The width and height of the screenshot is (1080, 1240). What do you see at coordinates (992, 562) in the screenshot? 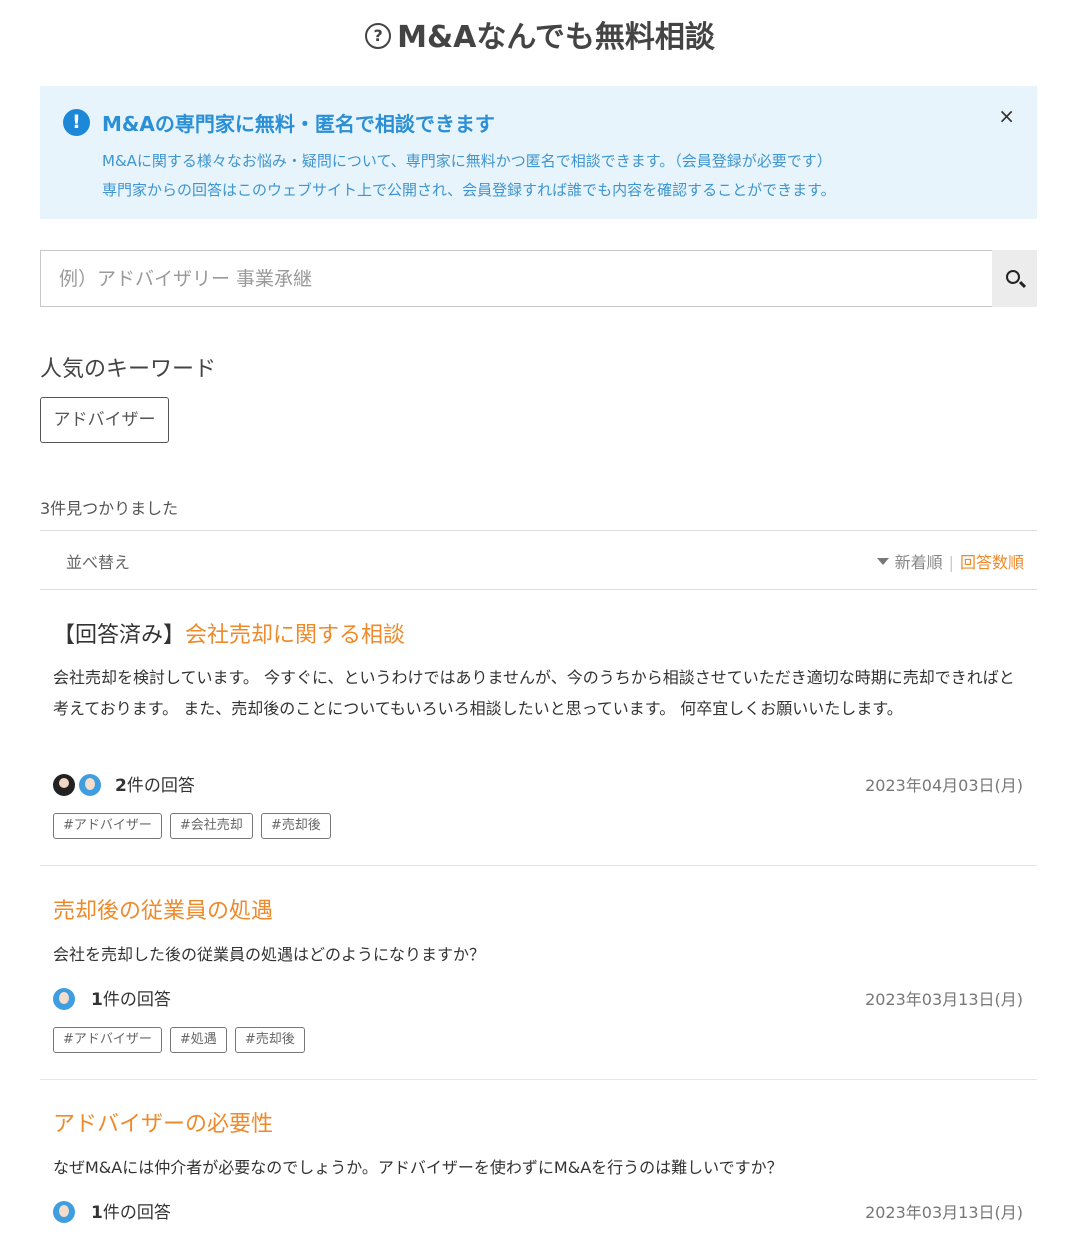
I see `sort-option-answers: 回答数順` at bounding box center [992, 562].